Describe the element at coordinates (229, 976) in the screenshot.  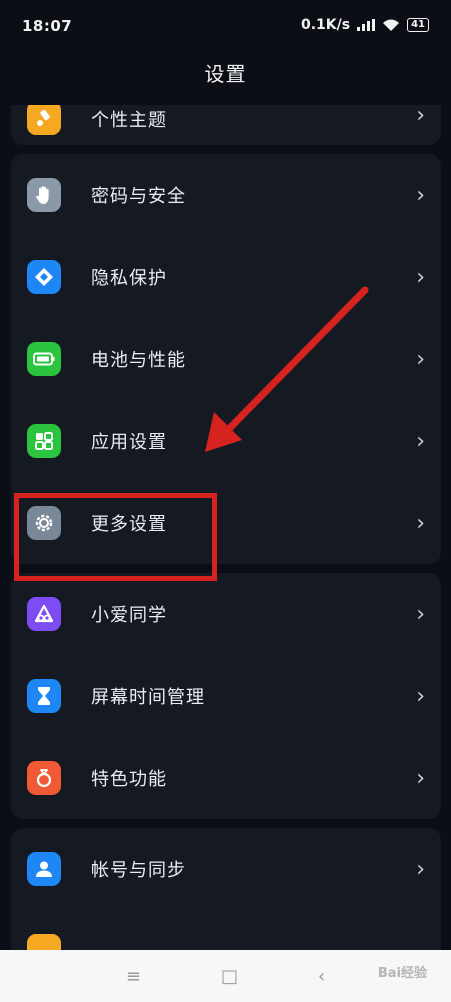
I see `home-icon: □` at that location.